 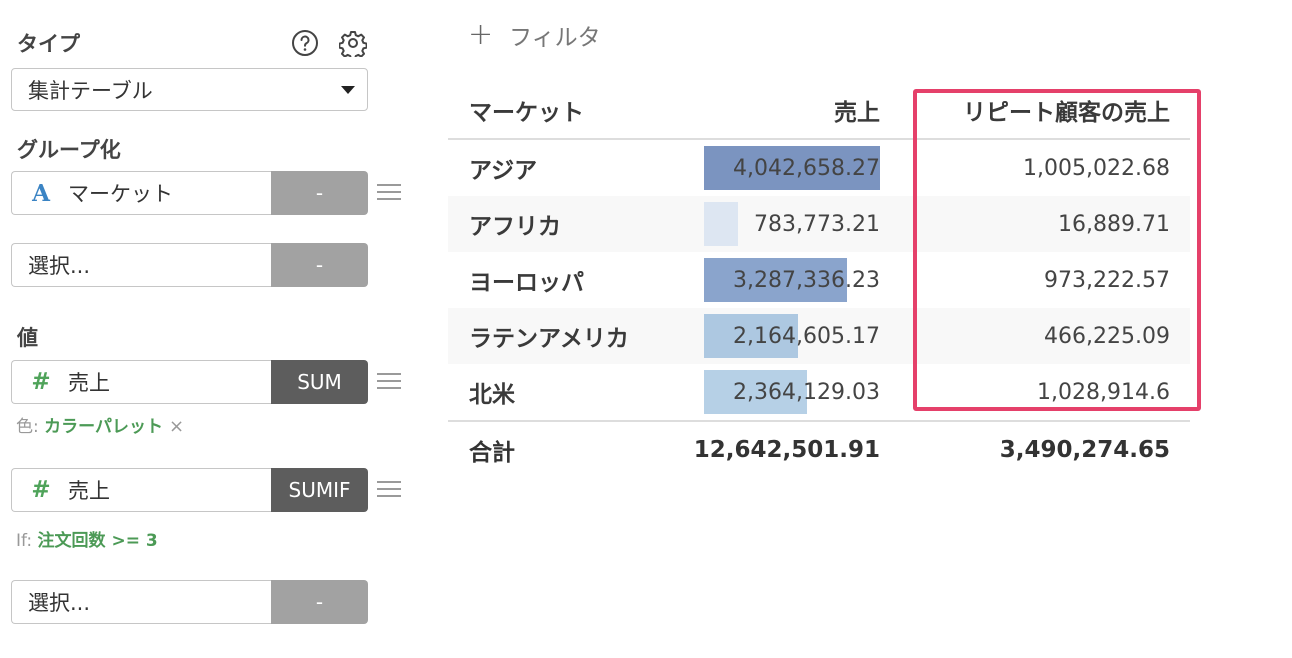 I want to click on column-header-repeat-sales: リピート顧客の売上, so click(x=1044, y=110).